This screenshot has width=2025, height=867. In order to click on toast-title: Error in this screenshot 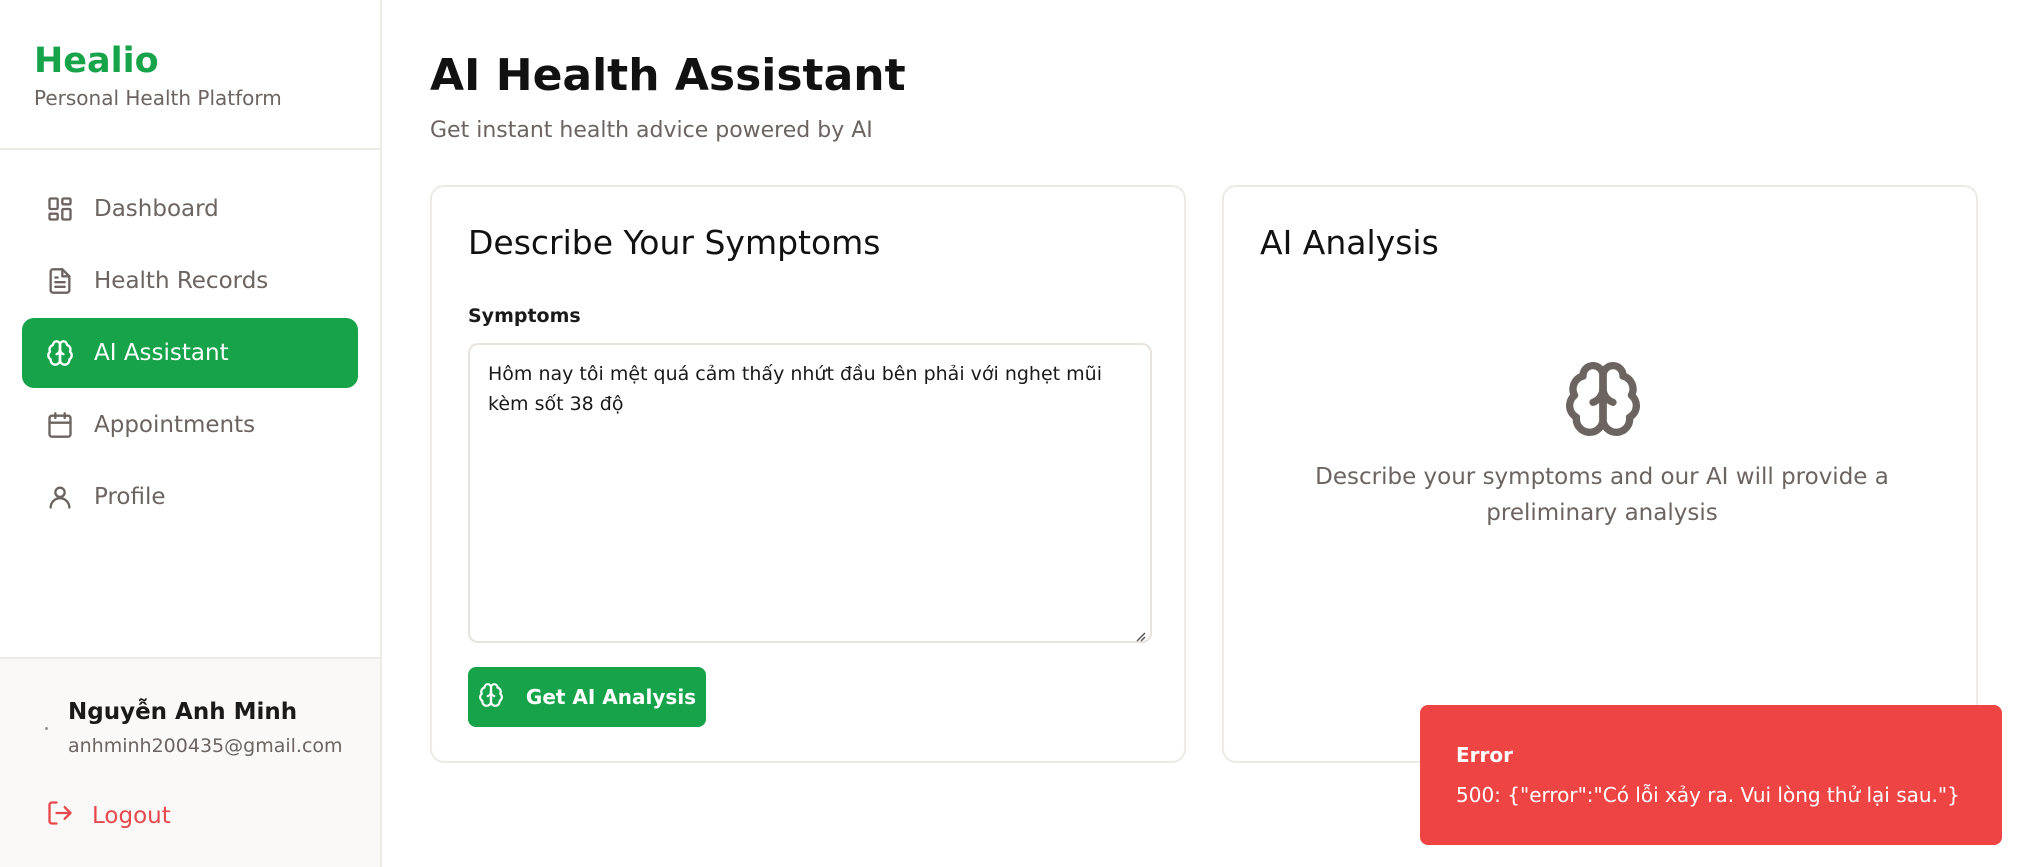, I will do `click(1484, 755)`.